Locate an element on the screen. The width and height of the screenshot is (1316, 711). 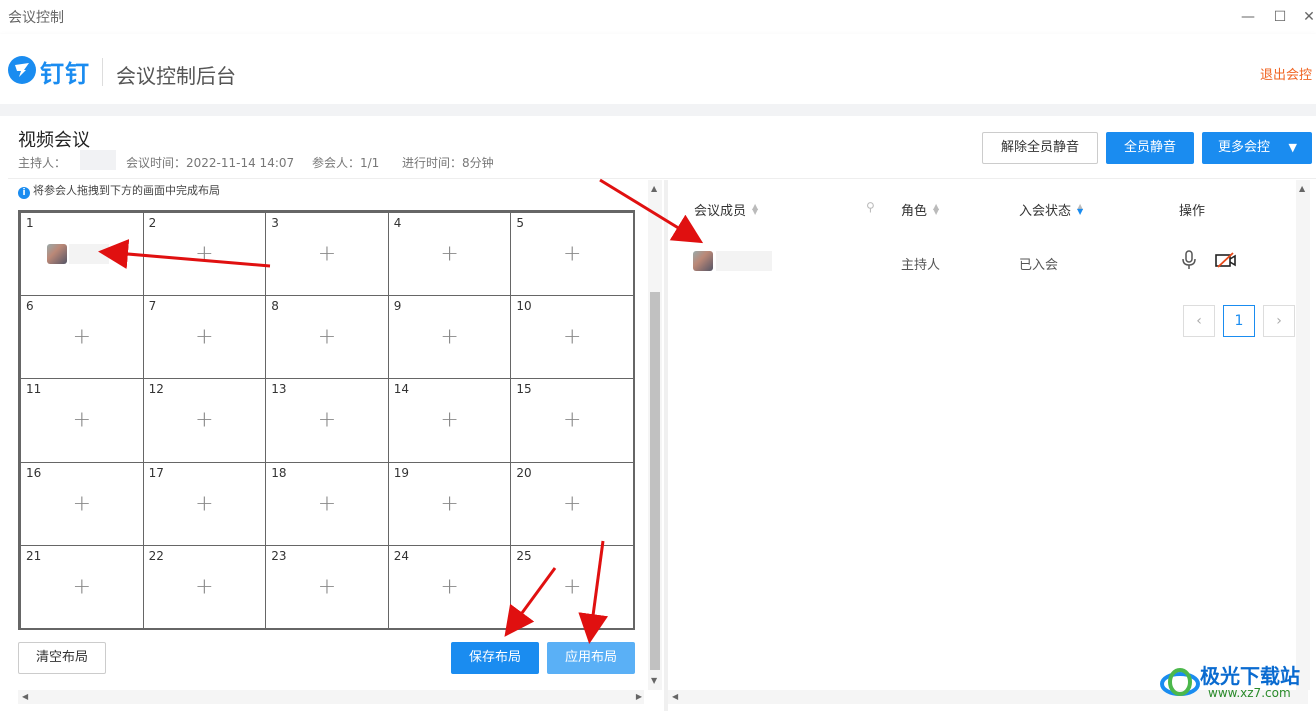
member-status: 已入会 is located at coordinates (1039, 265).